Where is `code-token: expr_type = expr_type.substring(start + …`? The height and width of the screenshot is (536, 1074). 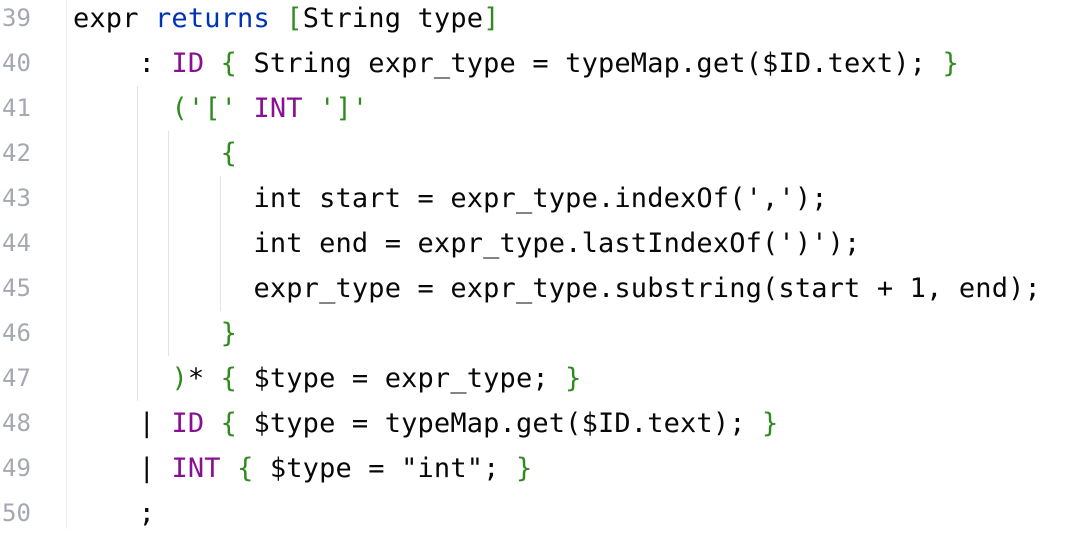
code-token: expr_type = expr_type.substring(start + … is located at coordinates (557, 288).